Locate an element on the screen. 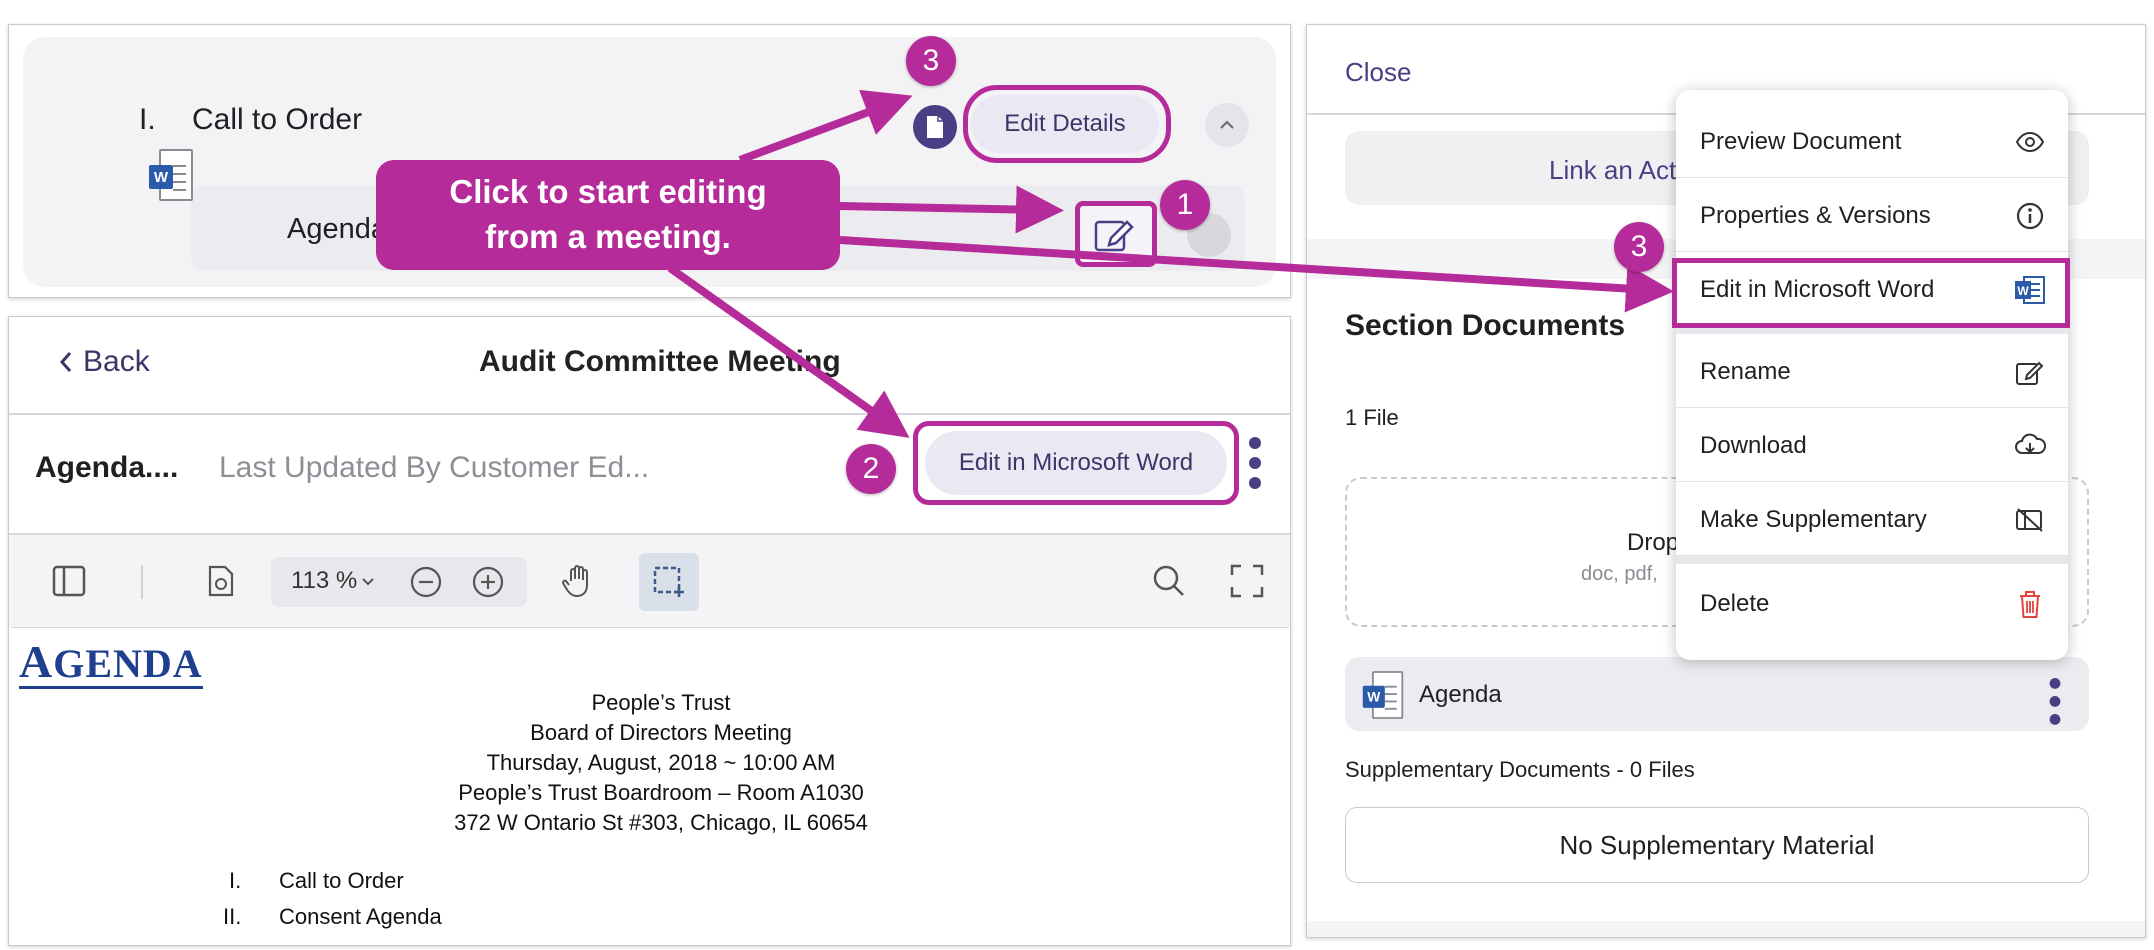 The image size is (2154, 950). document-icon is located at coordinates (935, 127).